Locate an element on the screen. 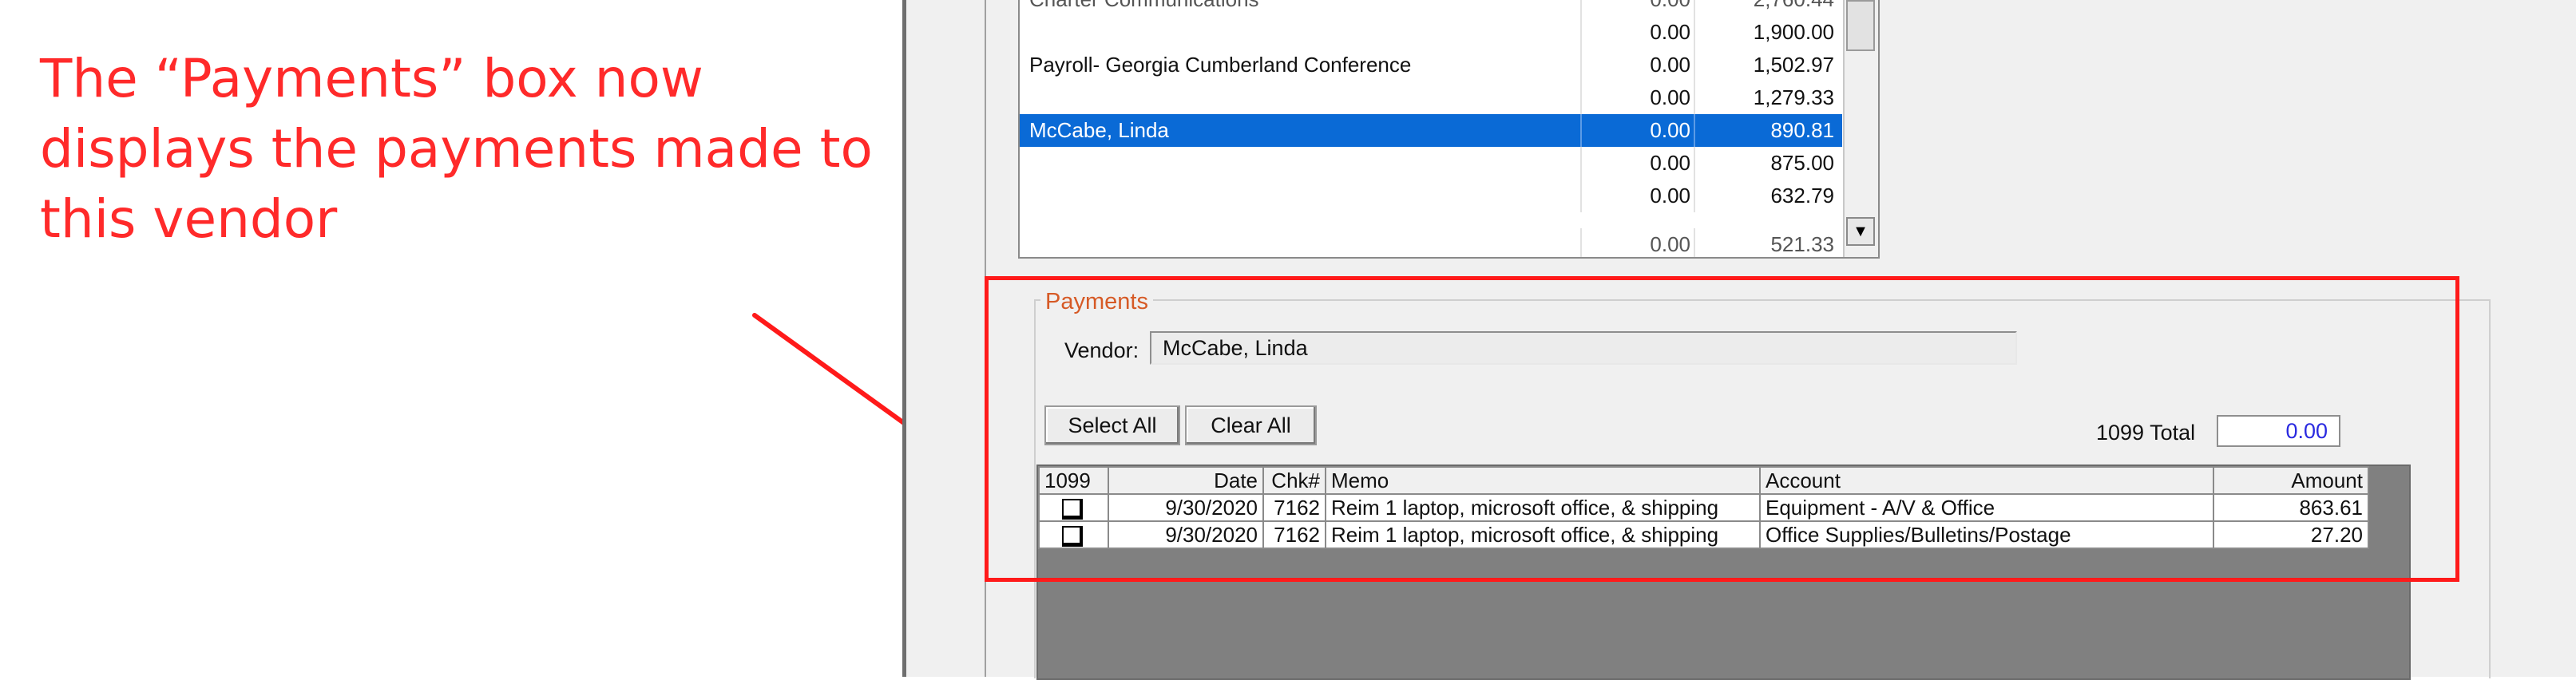 This screenshot has height=680, width=2576. cell-amount: 863.61 is located at coordinates (2291, 507).